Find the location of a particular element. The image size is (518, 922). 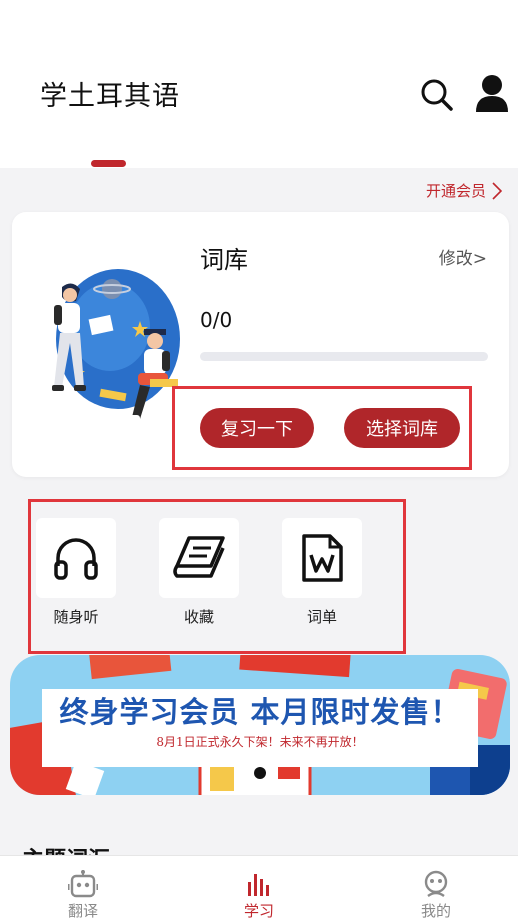

search-icon is located at coordinates (437, 95).